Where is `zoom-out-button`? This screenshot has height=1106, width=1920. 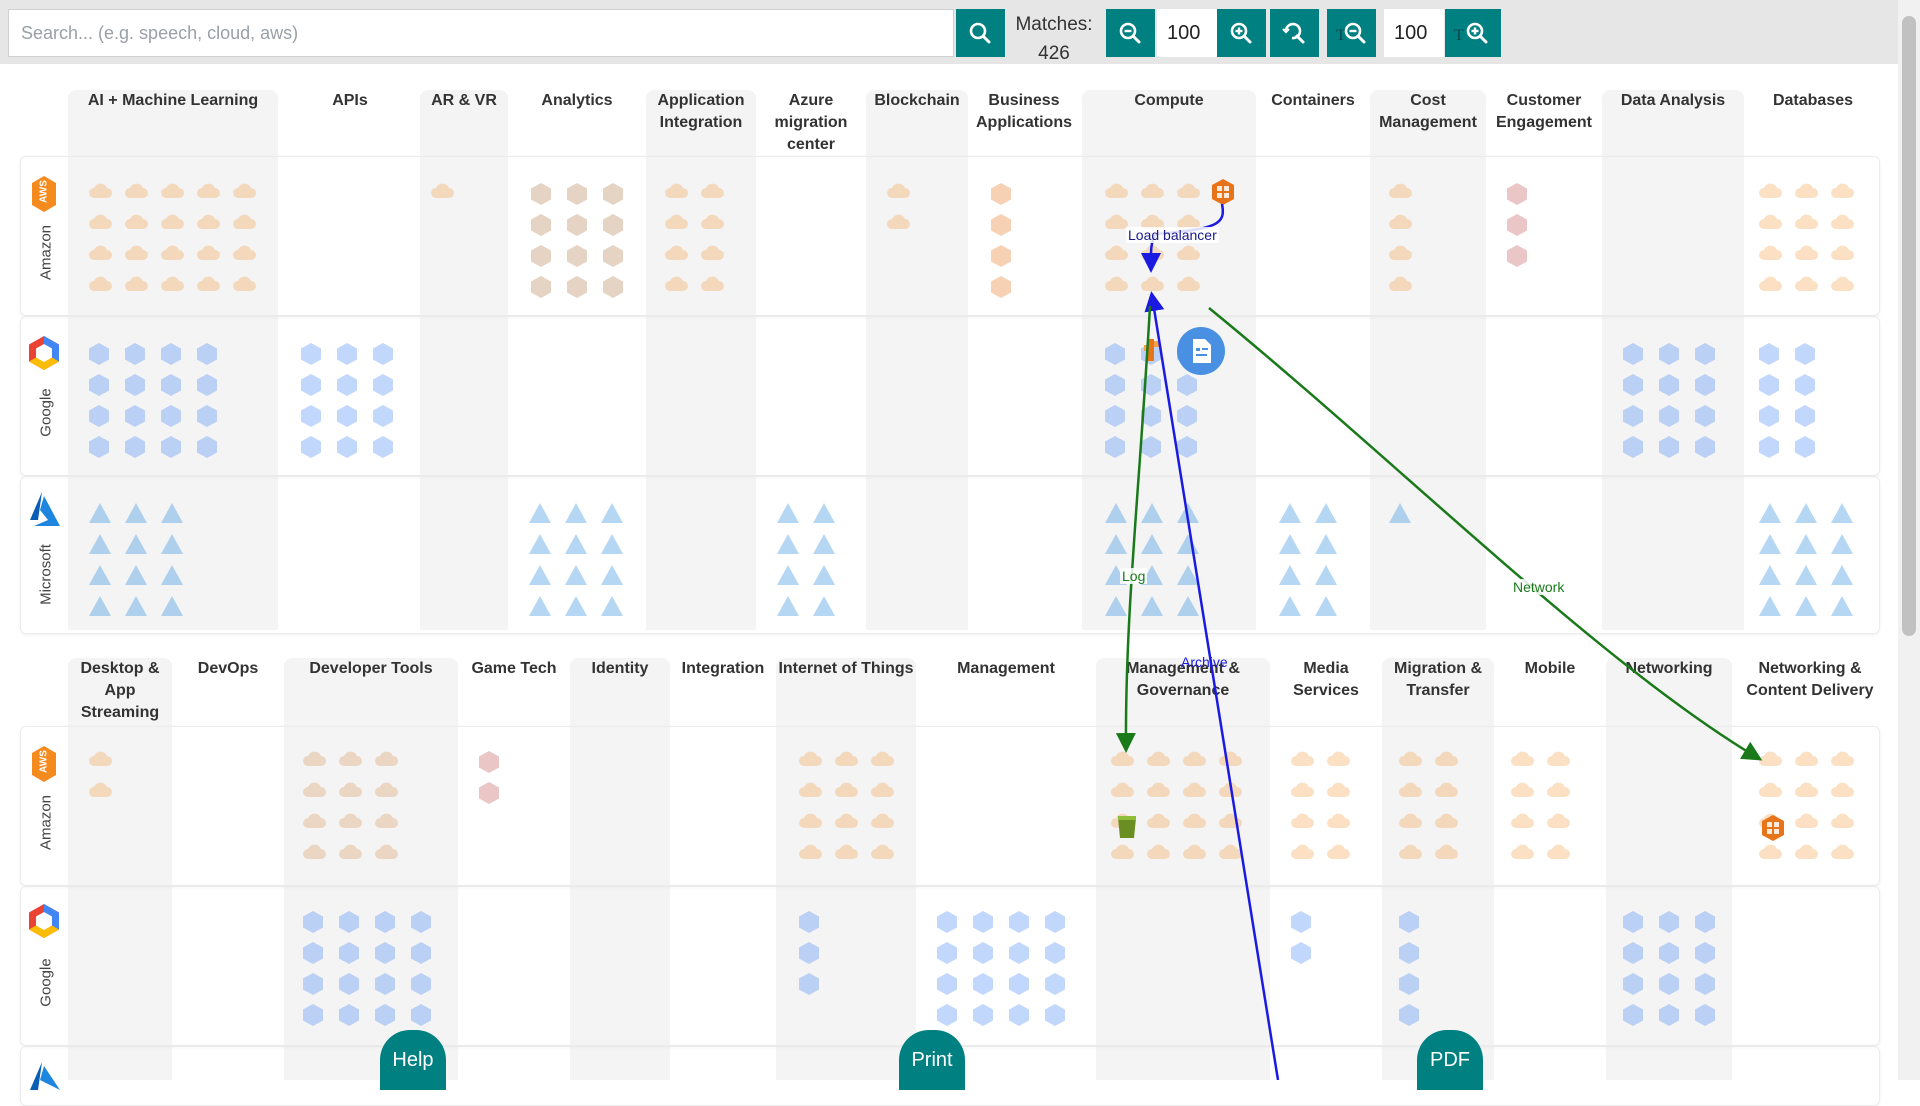
zoom-out-button is located at coordinates (1130, 33).